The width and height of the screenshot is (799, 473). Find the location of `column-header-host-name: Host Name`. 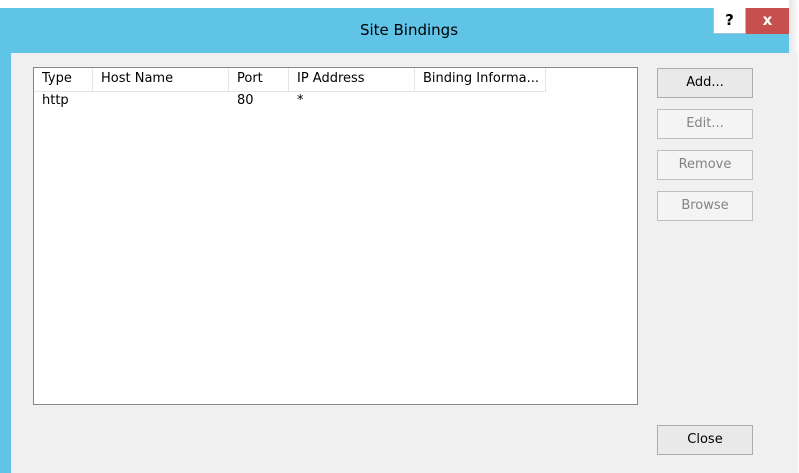

column-header-host-name: Host Name is located at coordinates (161, 79).